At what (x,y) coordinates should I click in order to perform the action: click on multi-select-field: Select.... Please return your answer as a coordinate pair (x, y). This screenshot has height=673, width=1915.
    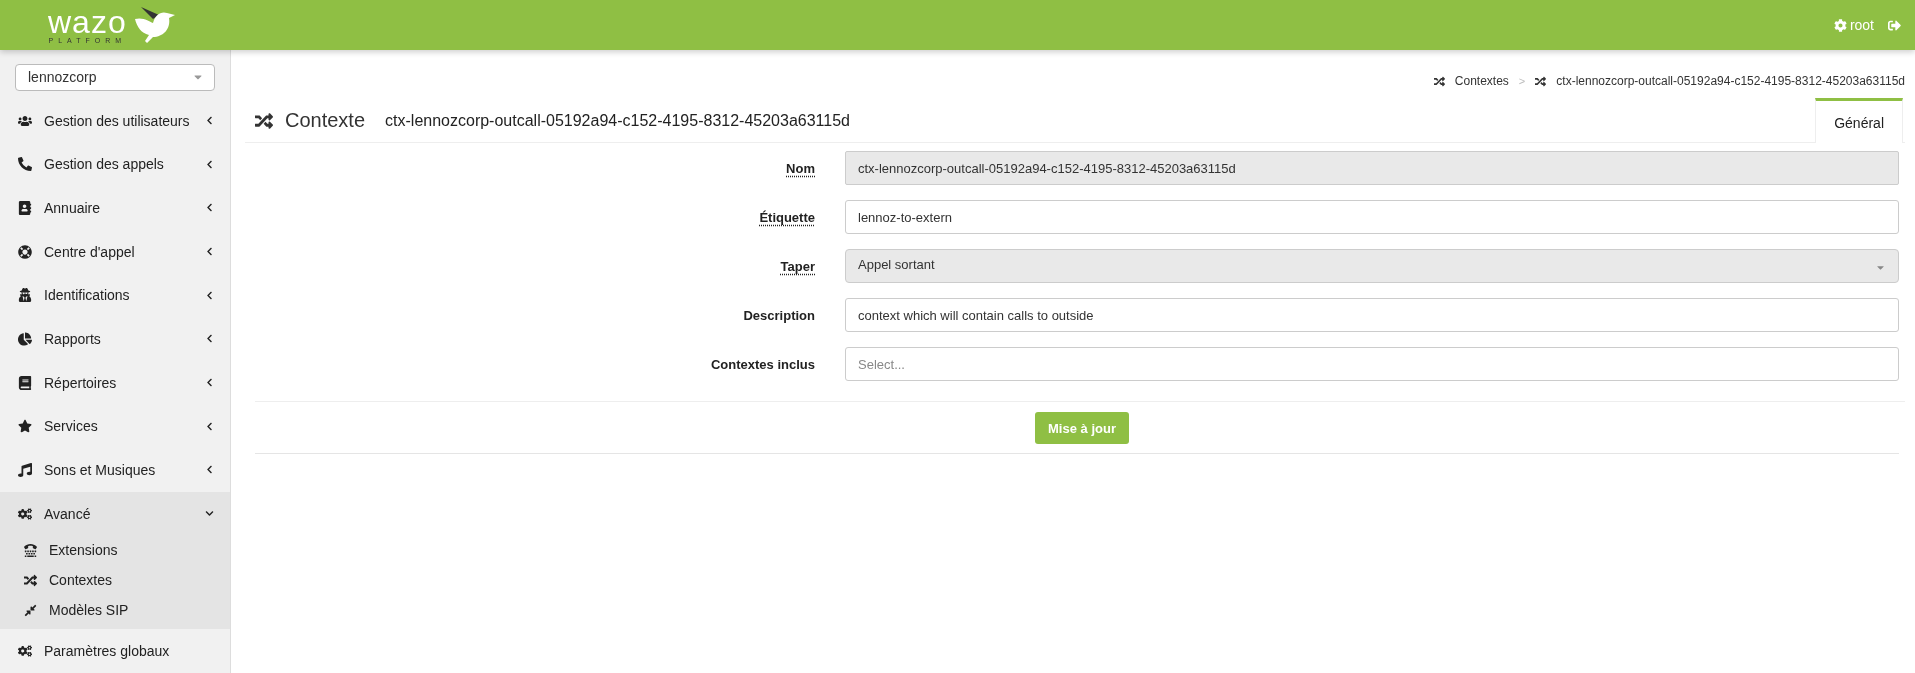
    Looking at the image, I should click on (1372, 364).